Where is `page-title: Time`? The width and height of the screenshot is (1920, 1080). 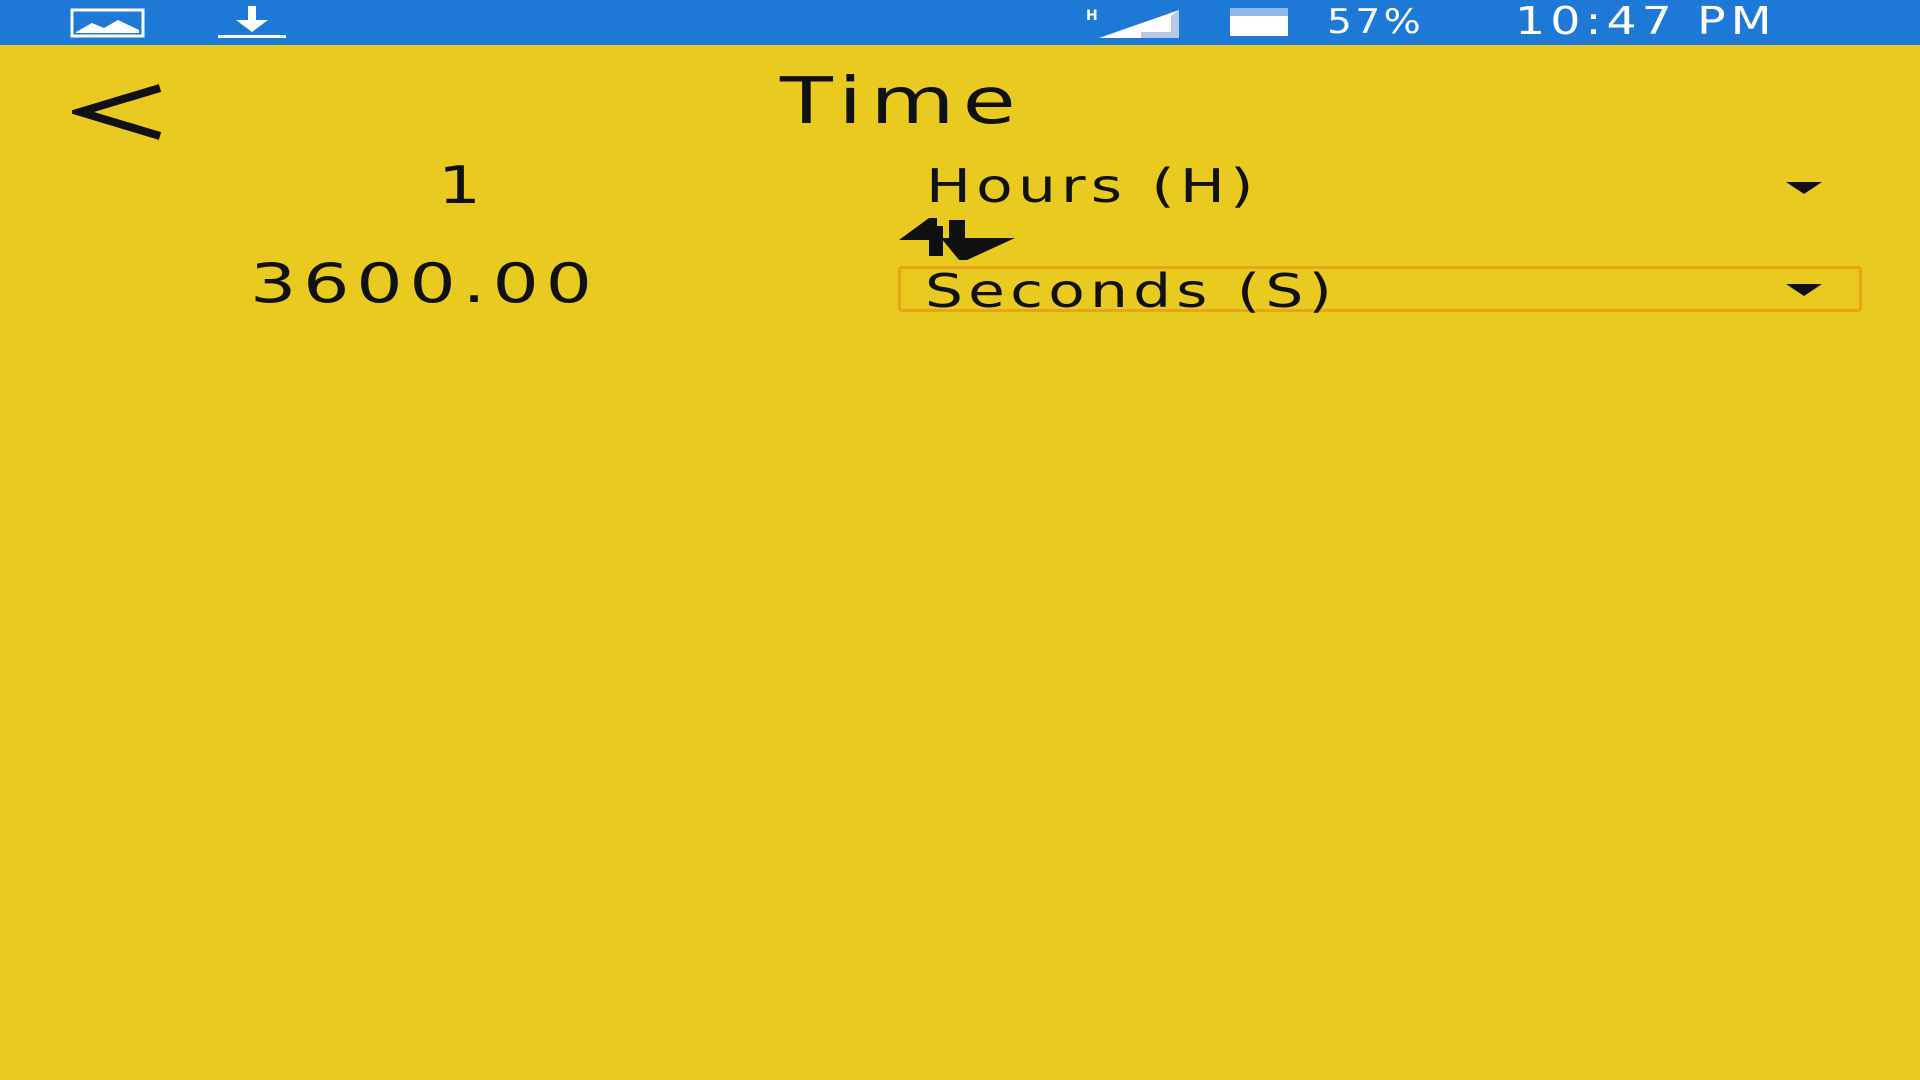 page-title: Time is located at coordinates (902, 102).